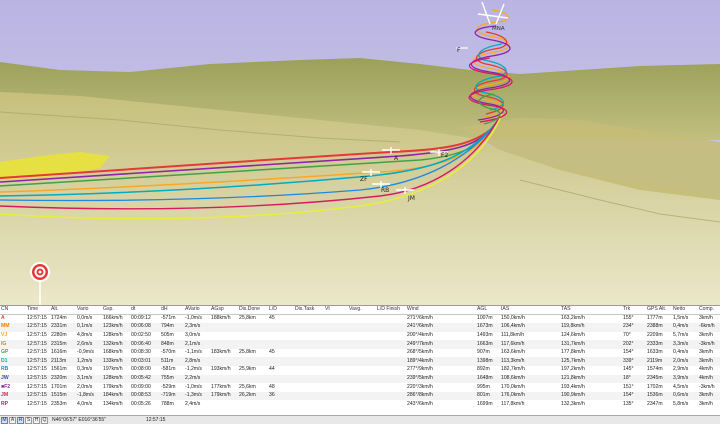 The width and height of the screenshot is (720, 424). I want to click on column-header: dH, so click(172, 310).